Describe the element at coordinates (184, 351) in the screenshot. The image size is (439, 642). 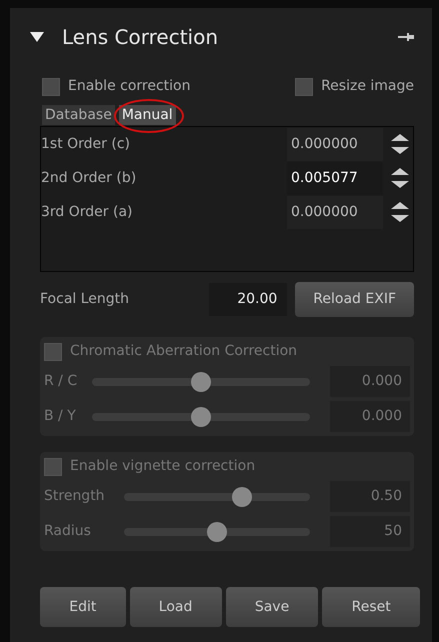
I see `group-label: Chromatic Aberration Correction` at that location.